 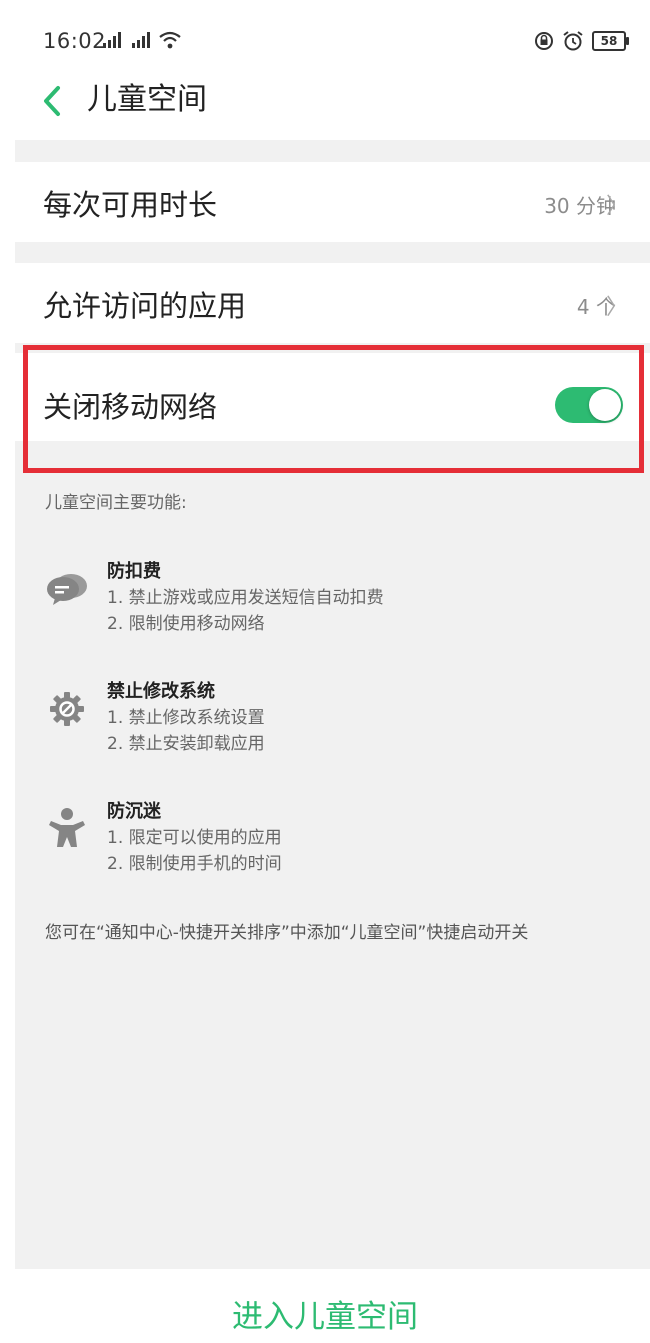 What do you see at coordinates (170, 40) in the screenshot?
I see `wifi-icon` at bounding box center [170, 40].